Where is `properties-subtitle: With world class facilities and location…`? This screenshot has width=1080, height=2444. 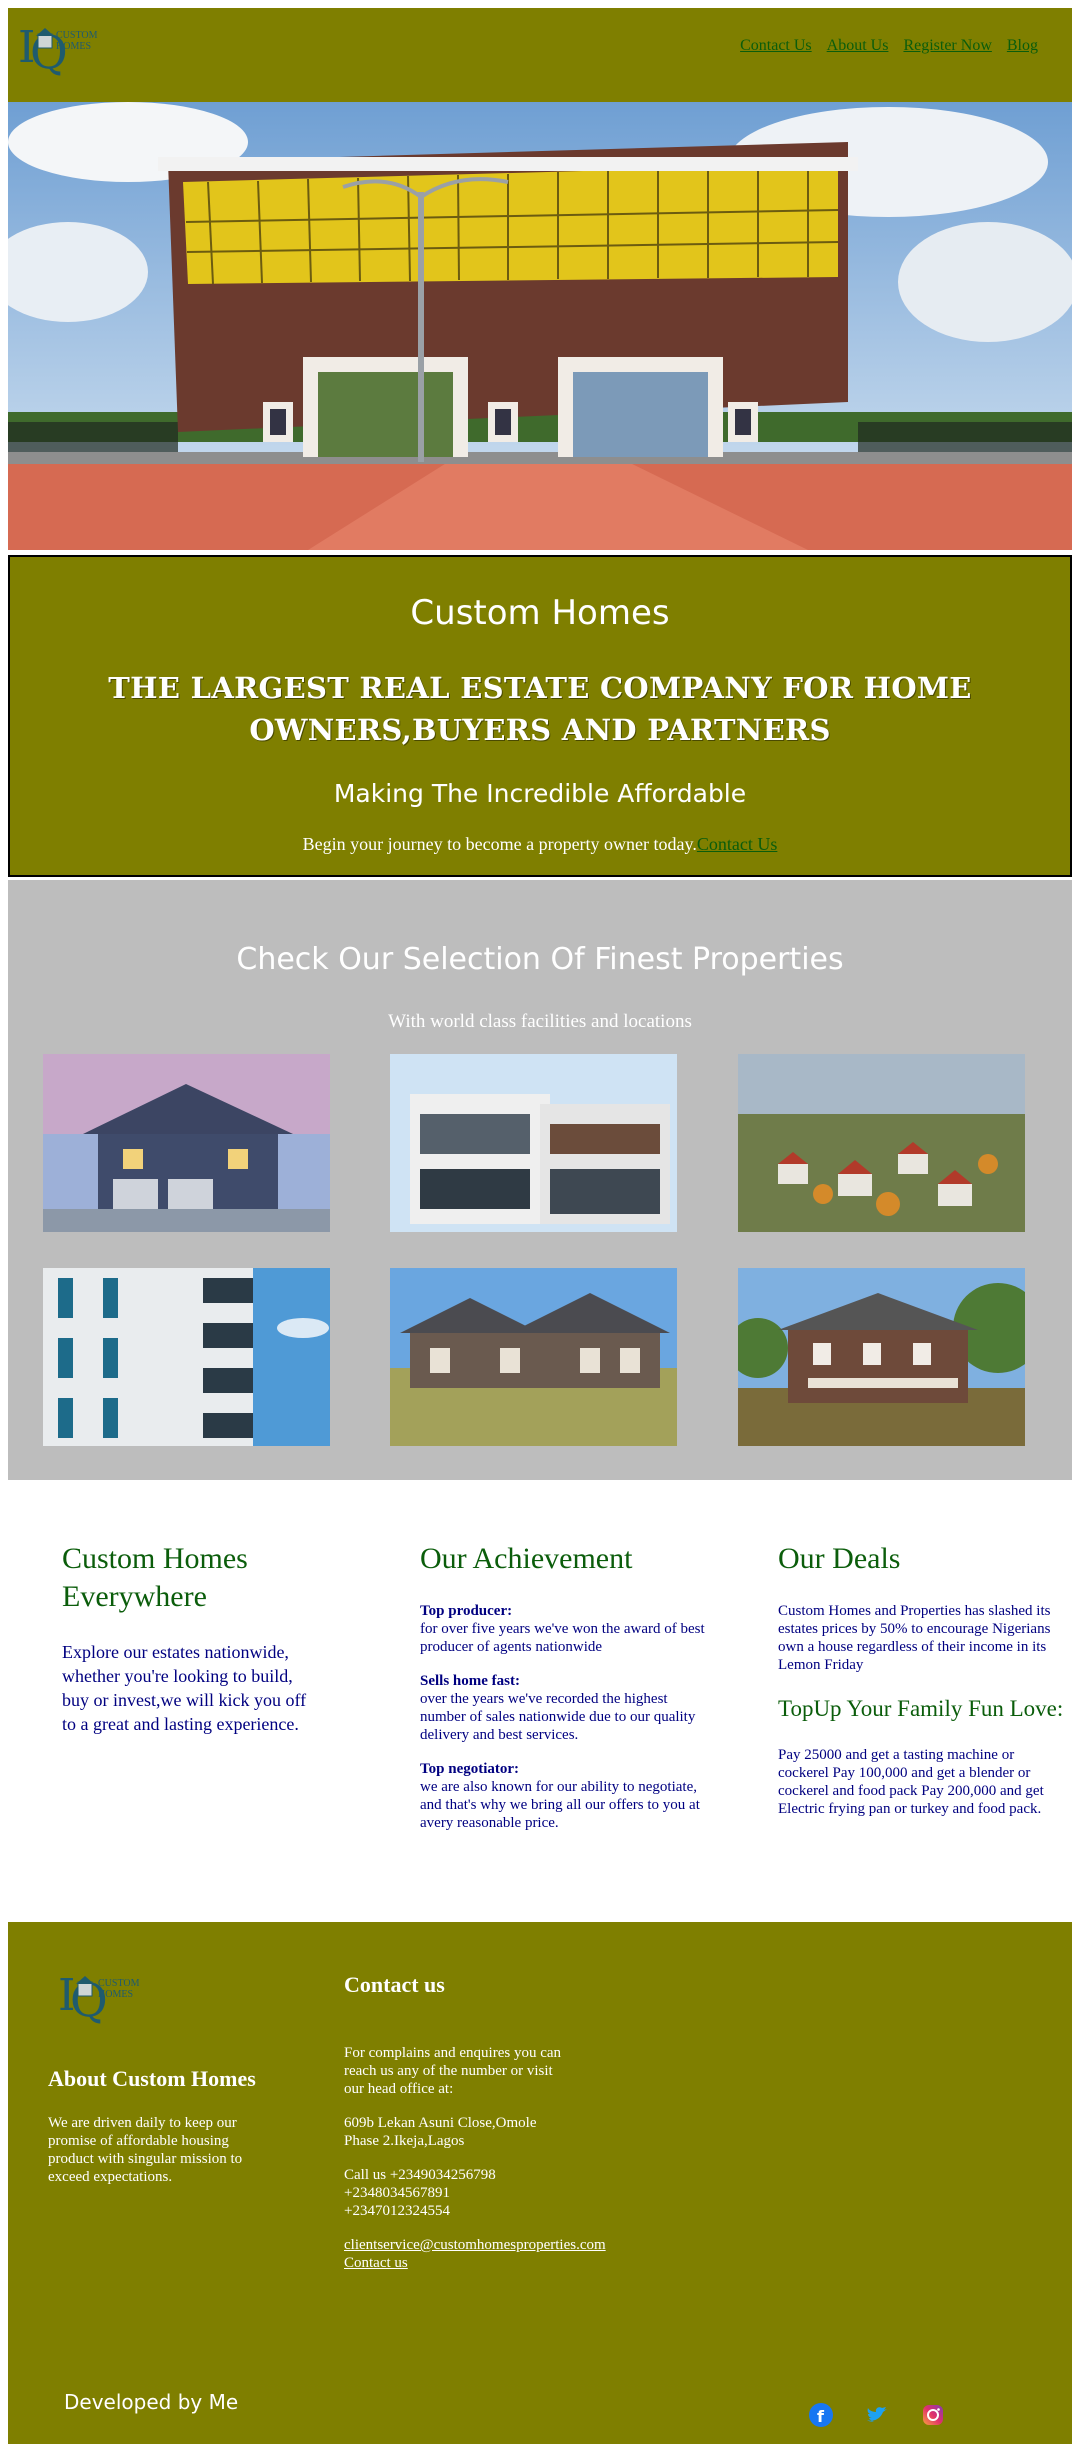 properties-subtitle: With world class facilities and location… is located at coordinates (540, 1021).